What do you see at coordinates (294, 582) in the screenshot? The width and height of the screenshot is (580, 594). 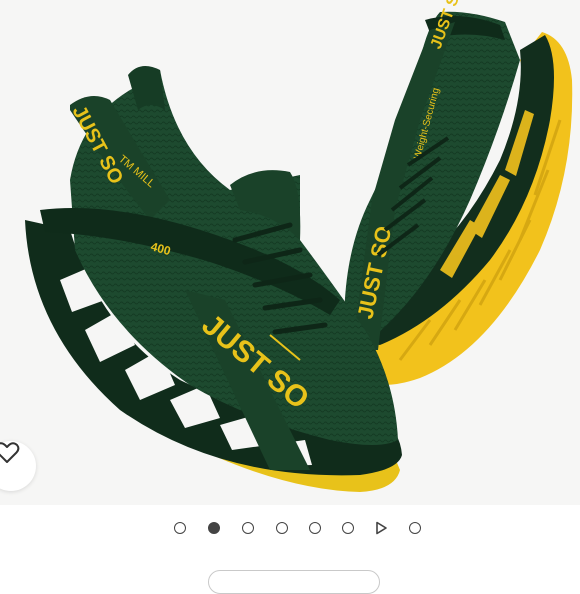 I see `partial-button-below` at bounding box center [294, 582].